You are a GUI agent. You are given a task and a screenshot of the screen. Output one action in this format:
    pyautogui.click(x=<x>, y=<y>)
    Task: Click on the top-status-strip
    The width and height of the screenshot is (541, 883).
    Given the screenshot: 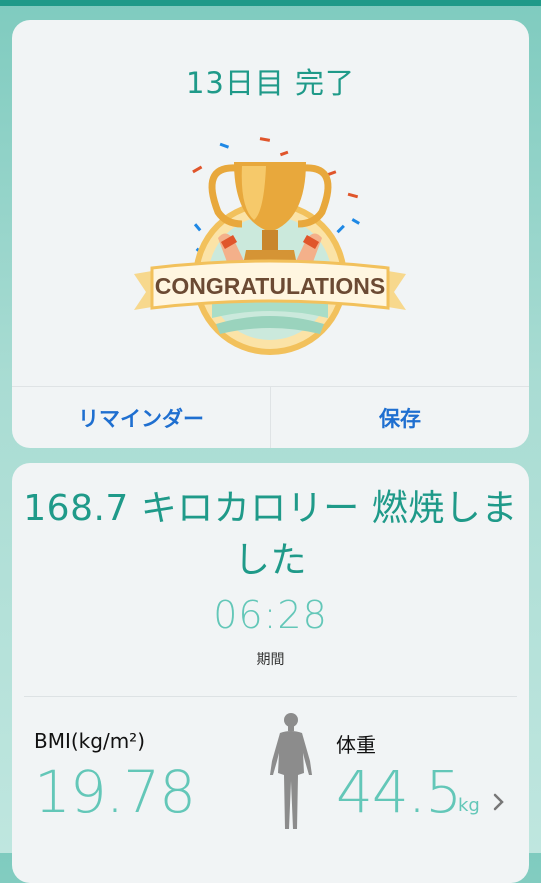 What is the action you would take?
    pyautogui.click(x=270, y=3)
    